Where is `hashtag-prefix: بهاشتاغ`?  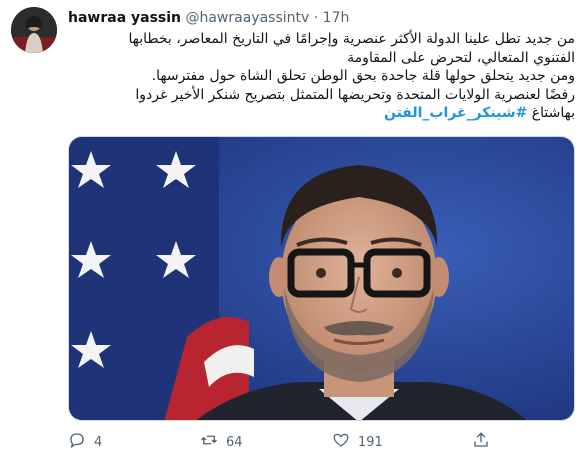
hashtag-prefix: بهاشتاغ is located at coordinates (553, 113).